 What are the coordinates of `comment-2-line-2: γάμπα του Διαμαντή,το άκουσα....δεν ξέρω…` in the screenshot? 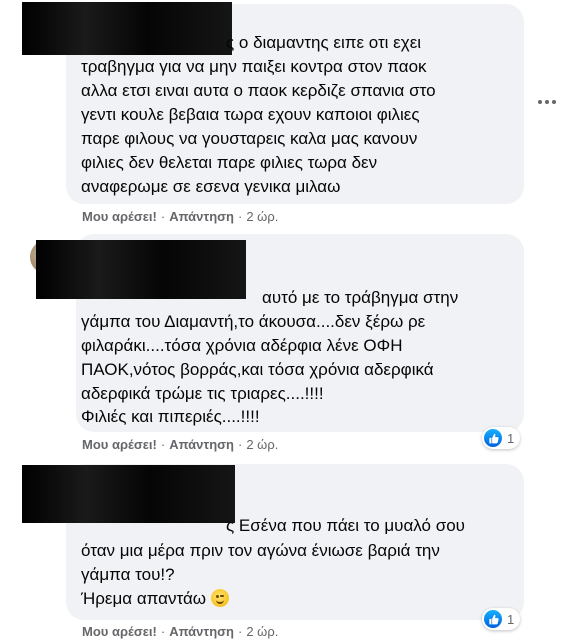 It's located at (253, 321).